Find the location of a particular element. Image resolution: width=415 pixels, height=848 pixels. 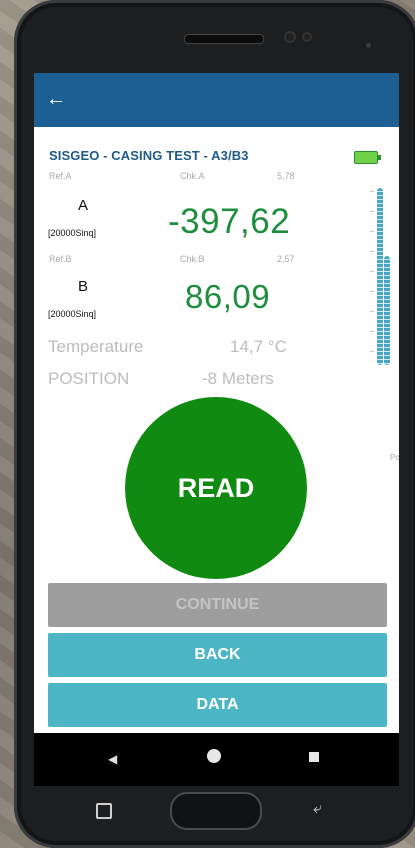

chk-a-value: 5,78 is located at coordinates (286, 176).